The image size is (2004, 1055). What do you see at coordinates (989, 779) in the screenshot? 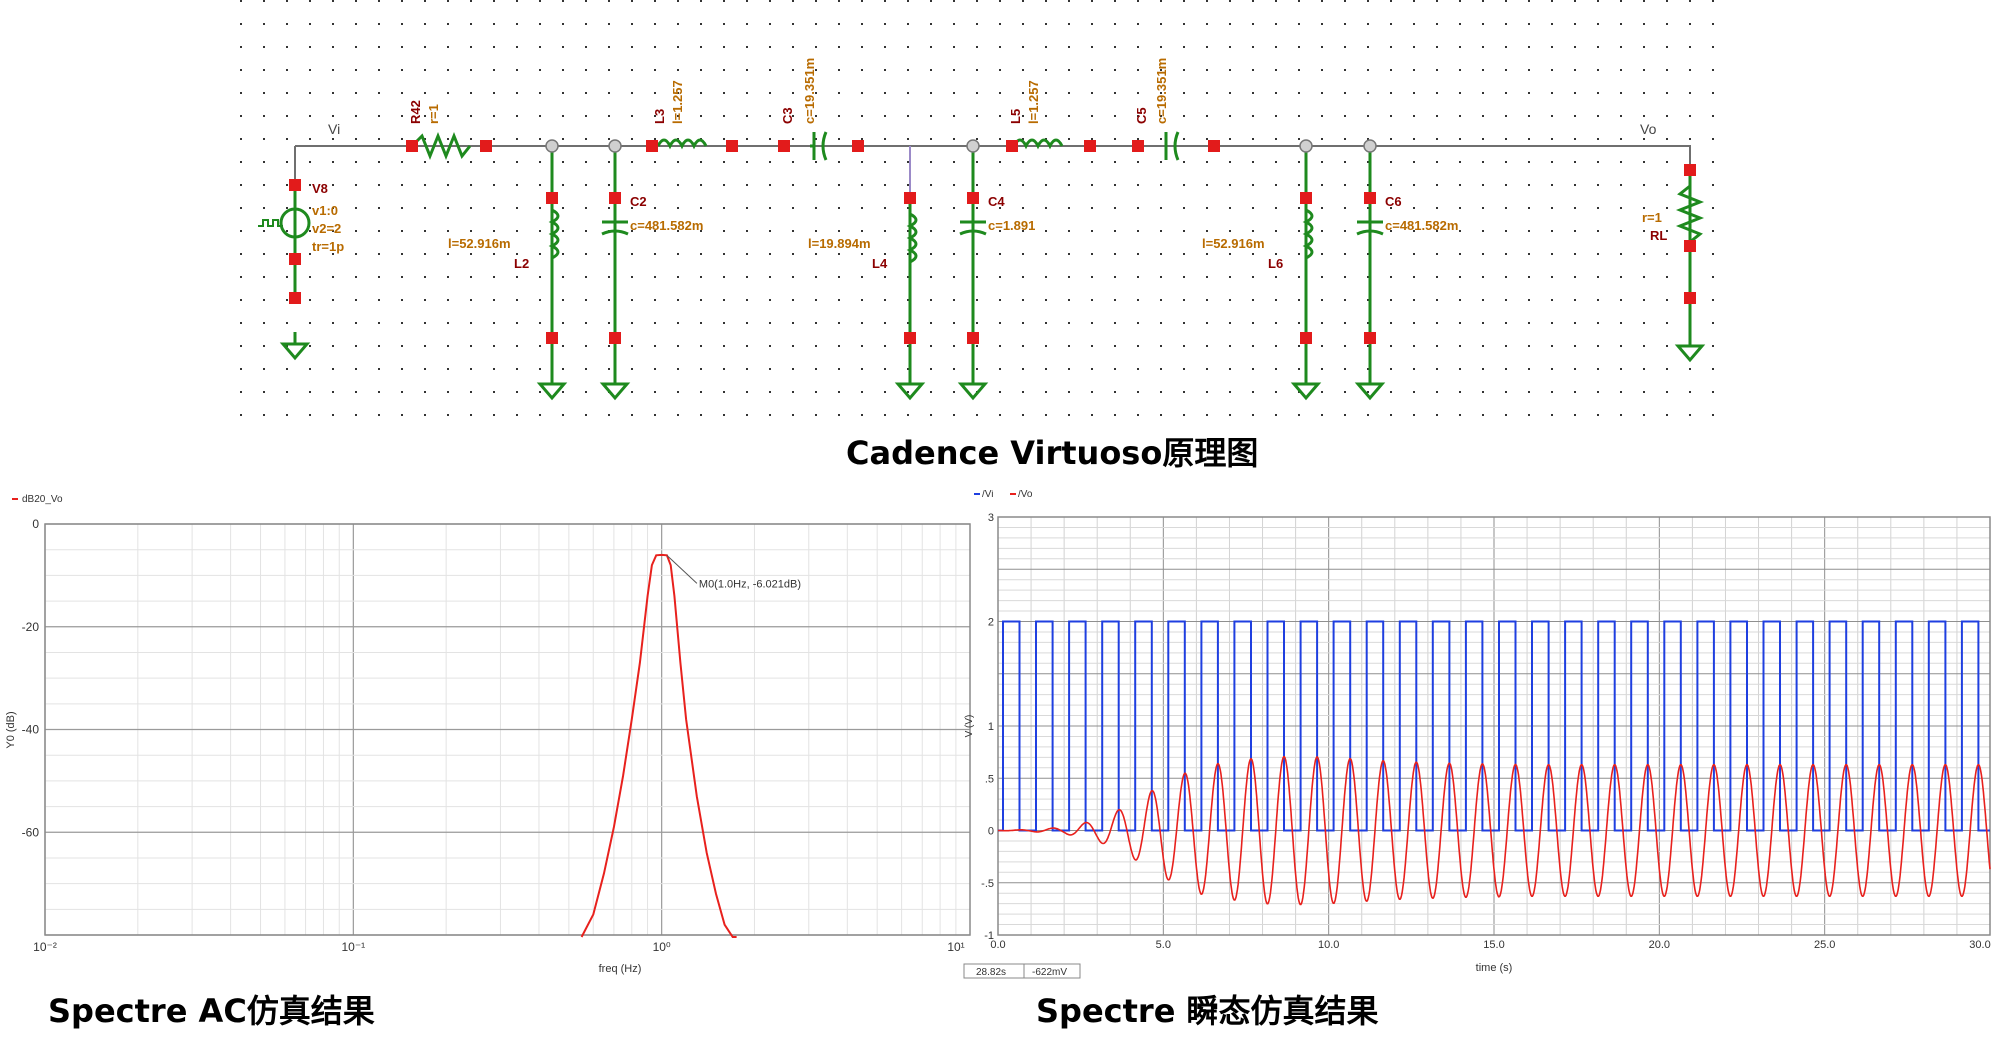
I see `tran-ytick-label: .5` at bounding box center [989, 779].